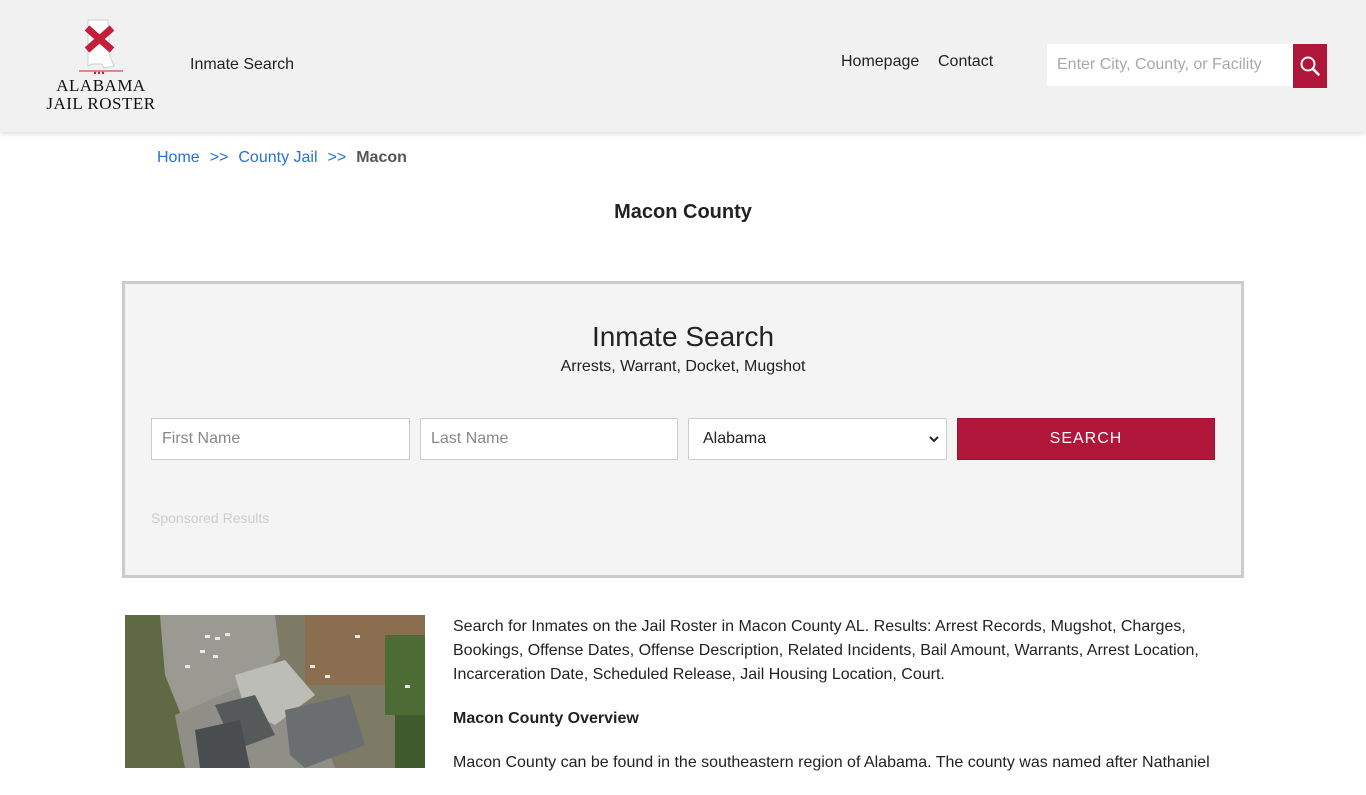 The width and height of the screenshot is (1366, 795). Describe the element at coordinates (275, 691) in the screenshot. I see `jail-aerial-photo` at that location.